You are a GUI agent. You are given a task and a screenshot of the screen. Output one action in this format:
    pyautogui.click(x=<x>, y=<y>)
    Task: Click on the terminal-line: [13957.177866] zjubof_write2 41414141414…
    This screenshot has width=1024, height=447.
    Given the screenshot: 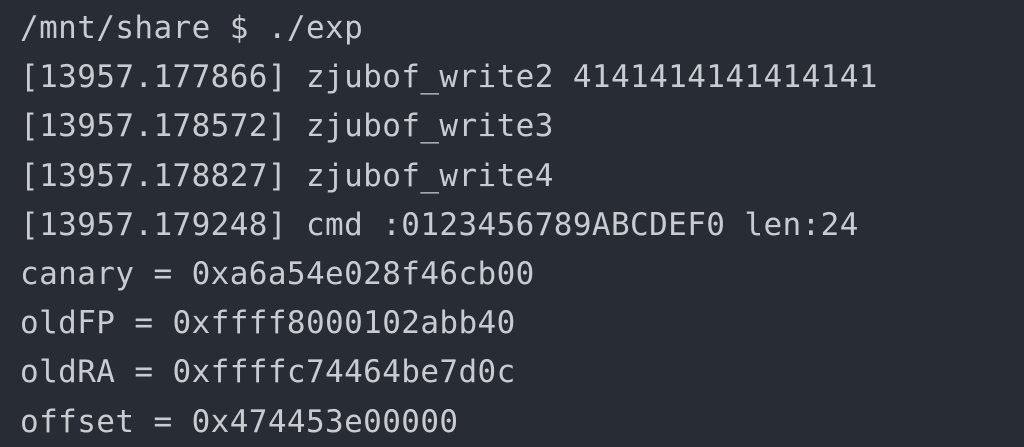 What is the action you would take?
    pyautogui.click(x=449, y=77)
    